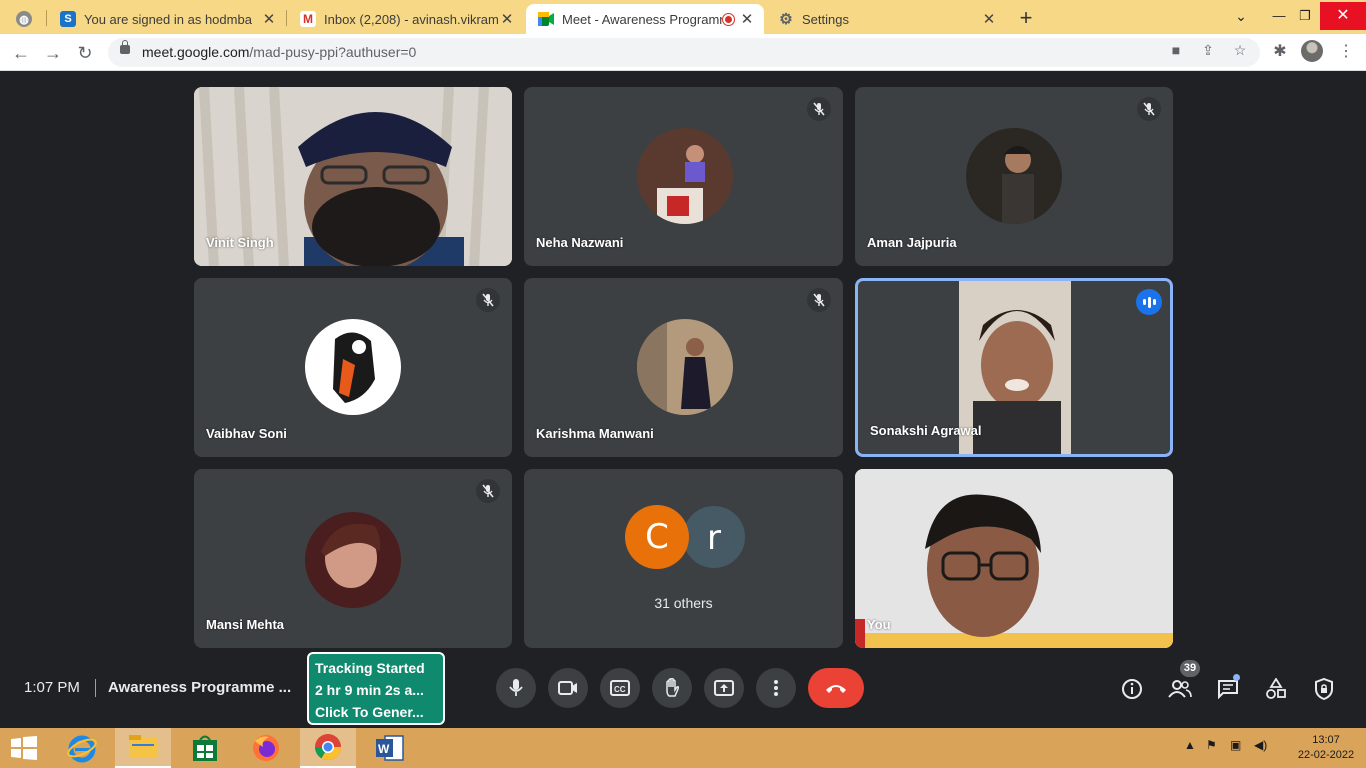 The image size is (1366, 768). I want to click on participants-button, so click(1180, 689).